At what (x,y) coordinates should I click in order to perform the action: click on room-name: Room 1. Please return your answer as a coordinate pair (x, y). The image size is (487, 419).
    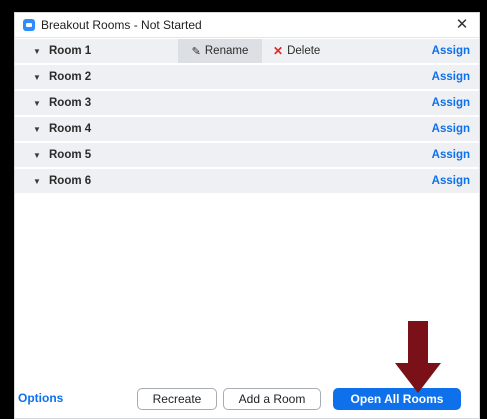
    Looking at the image, I should click on (70, 51).